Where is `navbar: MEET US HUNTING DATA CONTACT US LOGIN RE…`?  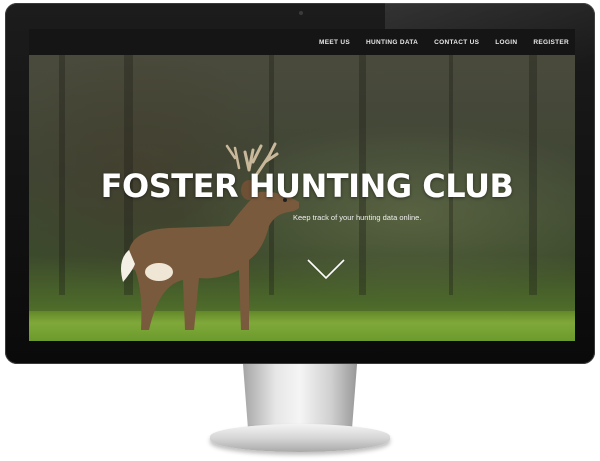
navbar: MEET US HUNTING DATA CONTACT US LOGIN RE… is located at coordinates (302, 42).